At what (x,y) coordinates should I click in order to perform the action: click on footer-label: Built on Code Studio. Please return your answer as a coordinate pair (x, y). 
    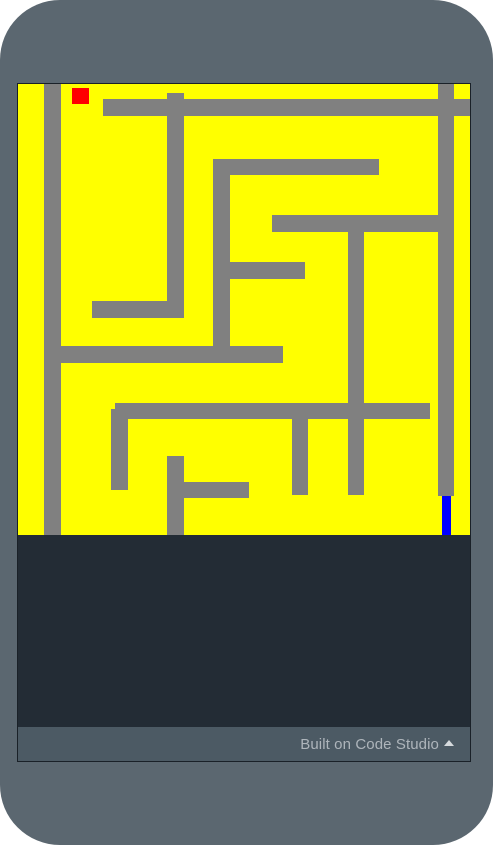
    Looking at the image, I should click on (369, 744).